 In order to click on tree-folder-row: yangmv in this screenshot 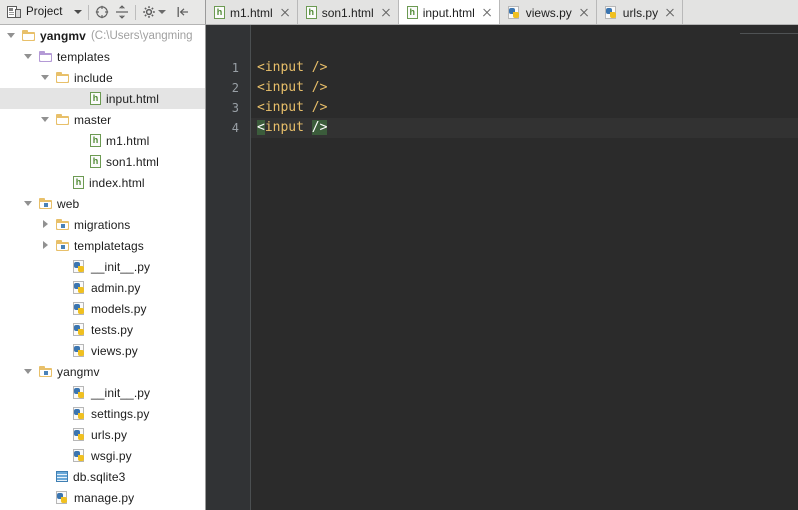, I will do `click(102, 371)`.